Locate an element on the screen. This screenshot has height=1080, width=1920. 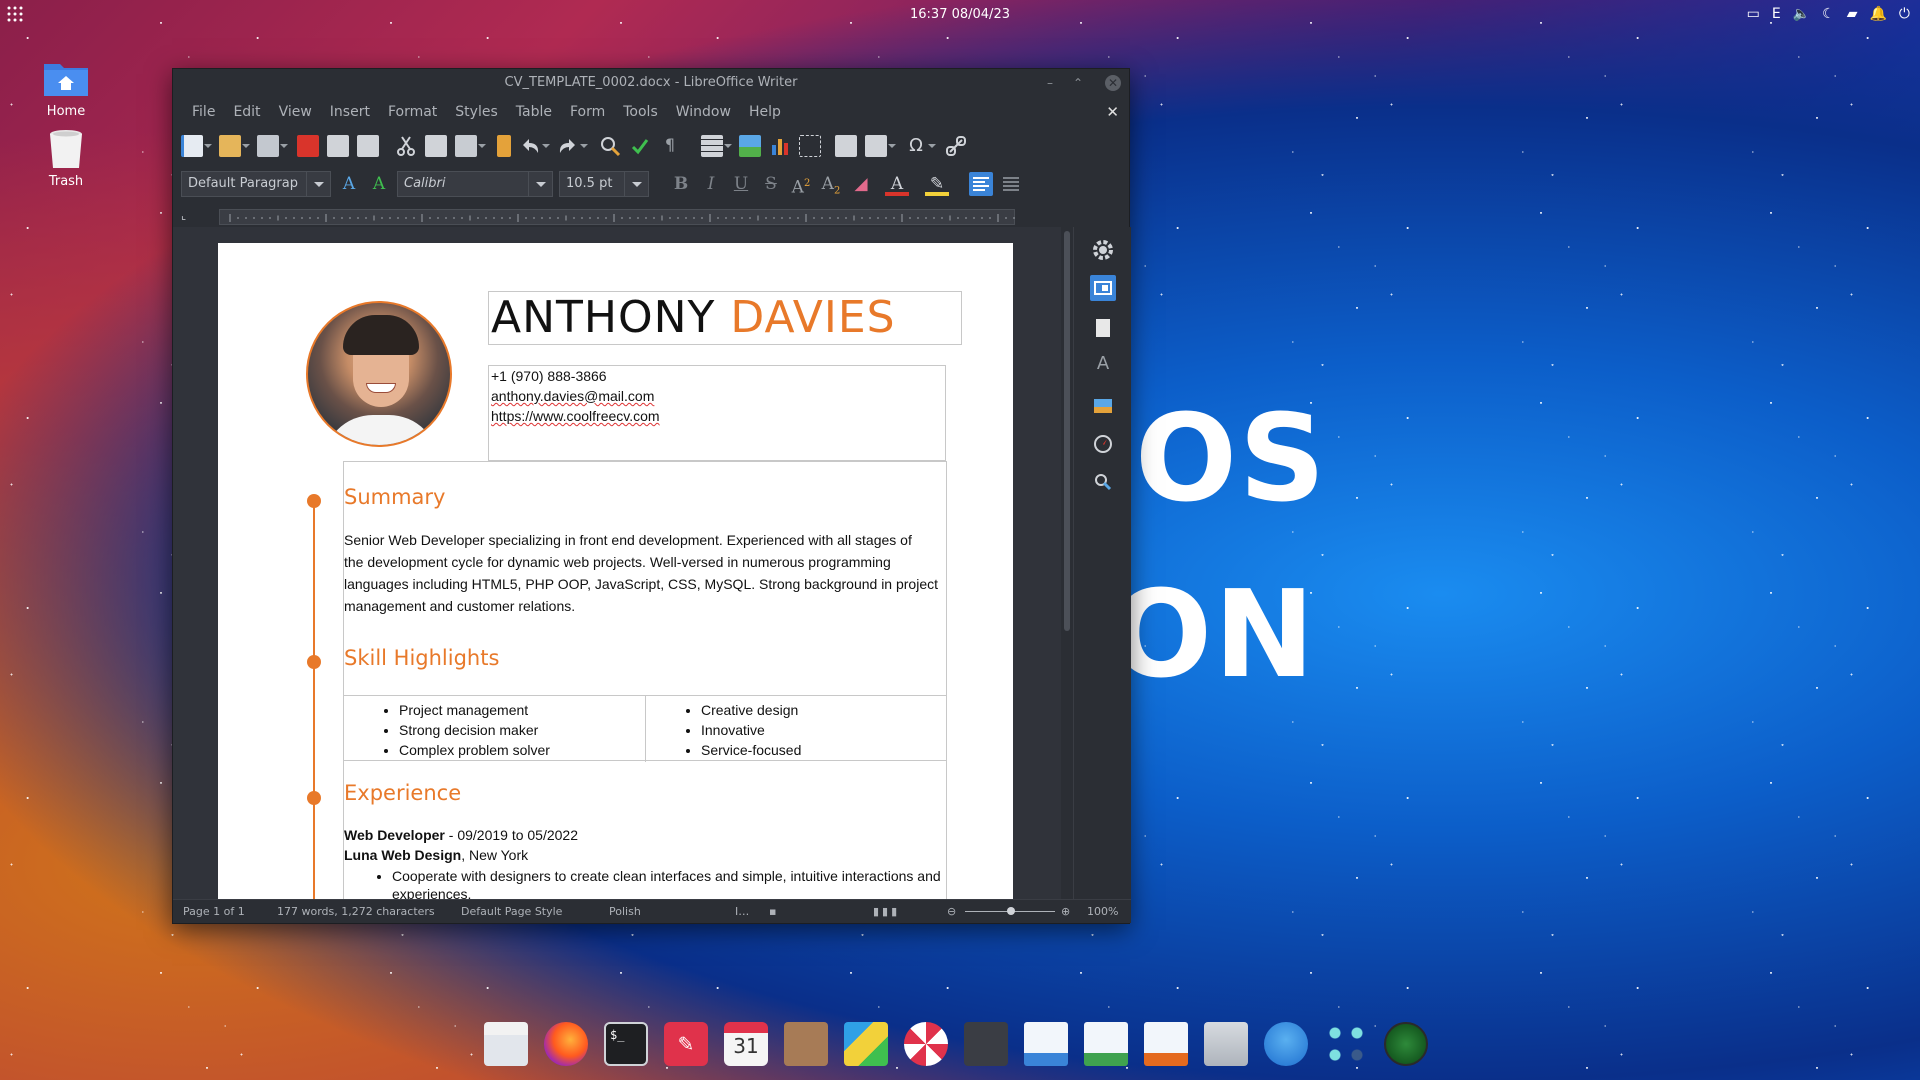
highlight-color-icon: ✎ is located at coordinates (937, 184).